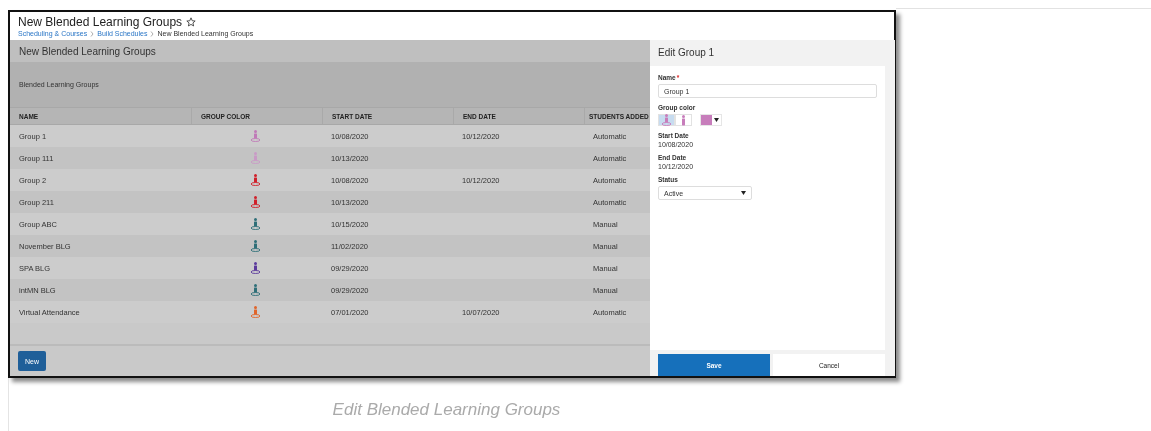 The image size is (1151, 431). Describe the element at coordinates (330, 51) in the screenshot. I see `panel-heading: New Blended Learning Groups` at that location.